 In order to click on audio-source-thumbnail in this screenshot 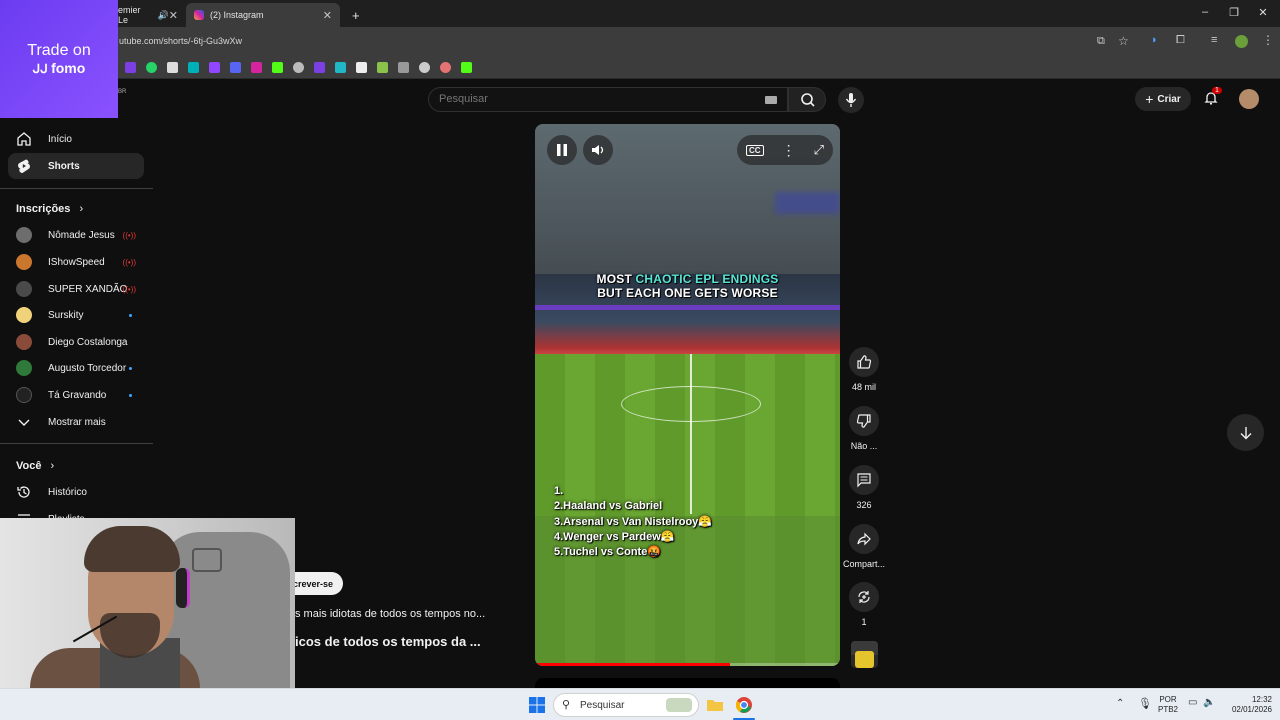, I will do `click(864, 654)`.